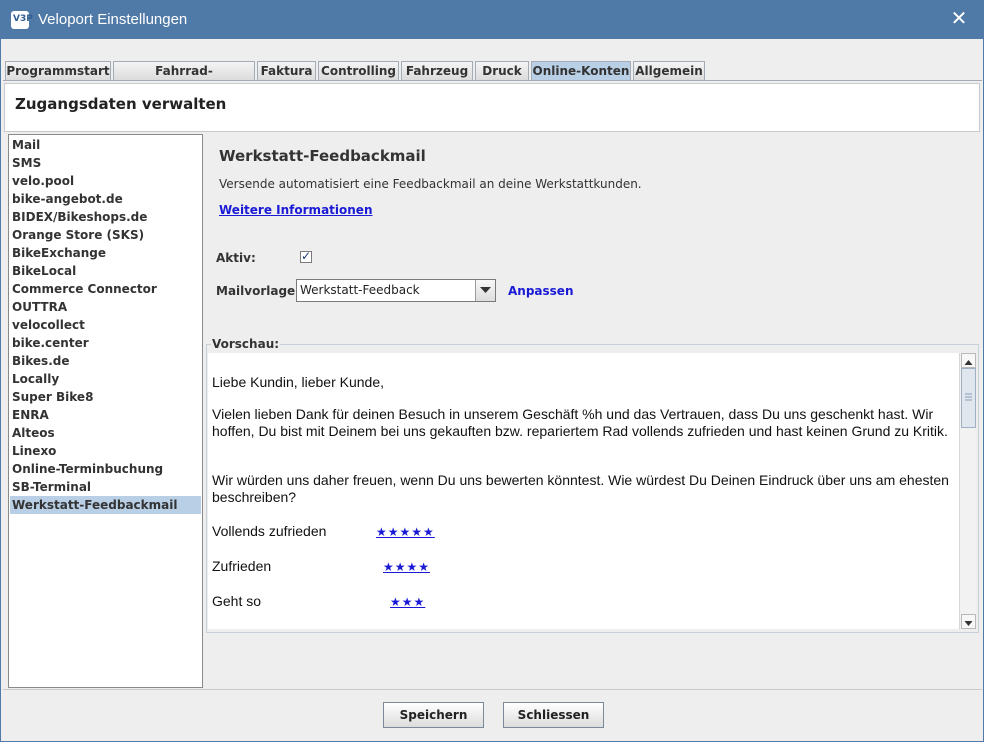  I want to click on preview-legend: Vorschau:, so click(246, 344).